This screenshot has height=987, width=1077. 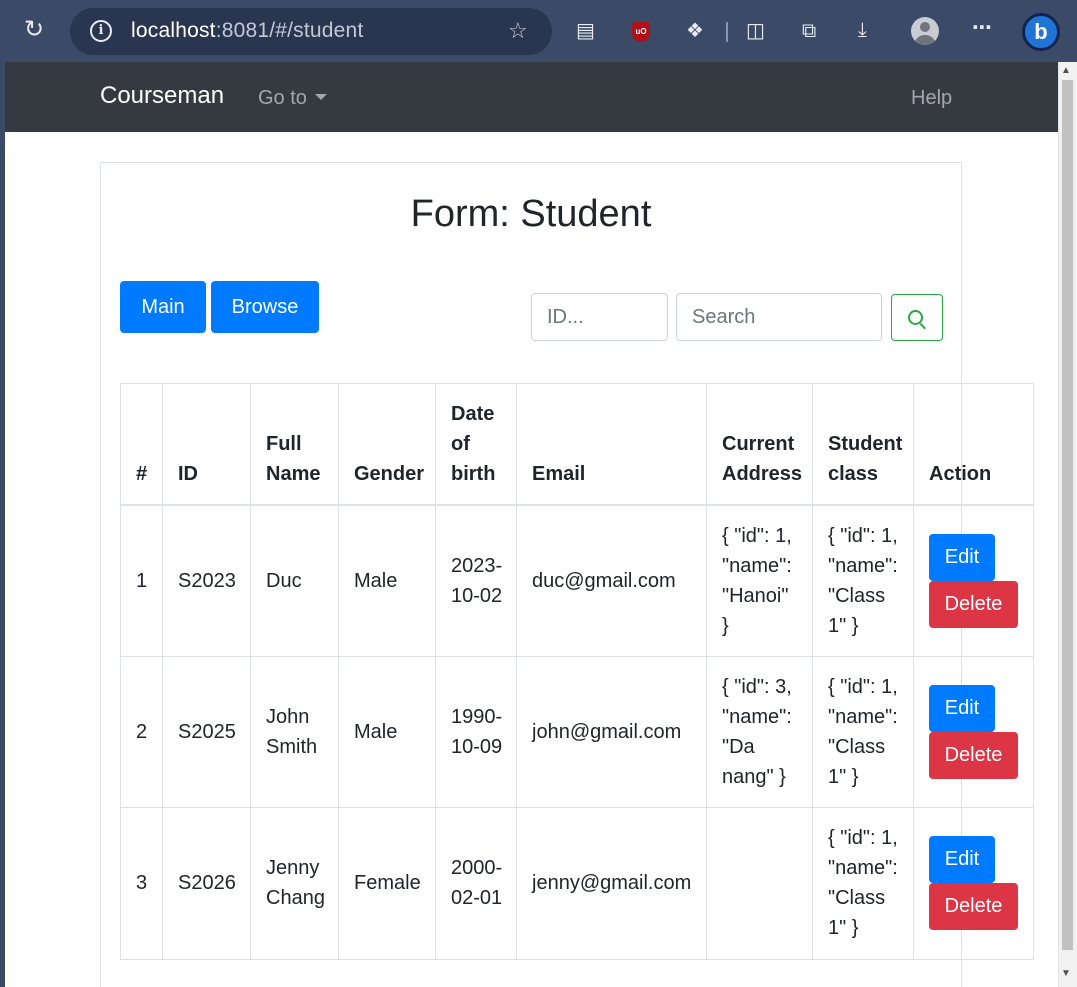 What do you see at coordinates (1066, 973) in the screenshot?
I see `scroll-down-arrow-icon: ▼` at bounding box center [1066, 973].